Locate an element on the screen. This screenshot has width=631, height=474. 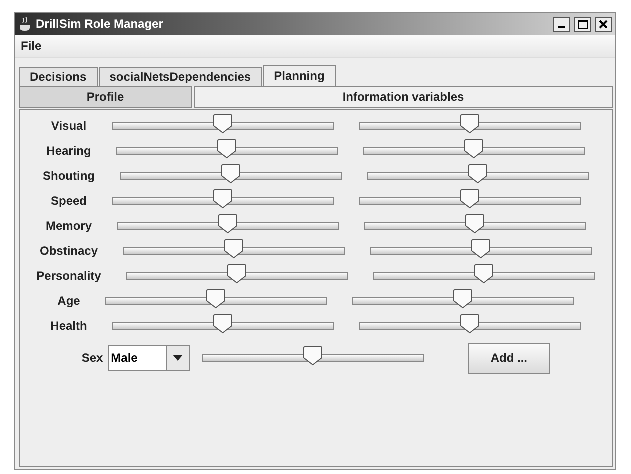
window-title: DrillSim Role Manager is located at coordinates (100, 24).